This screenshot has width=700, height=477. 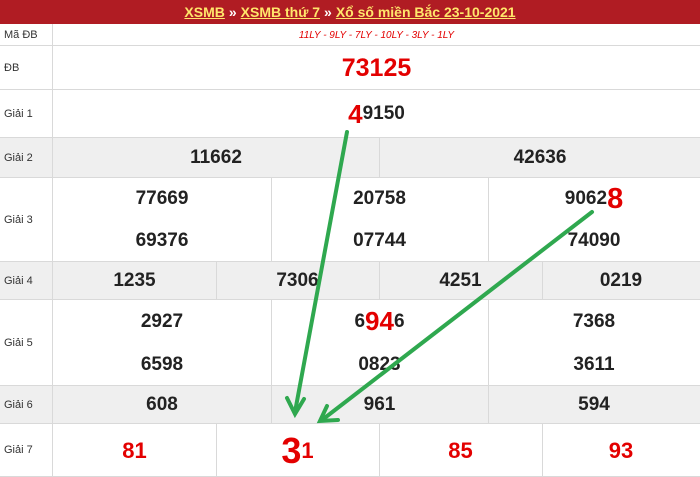 What do you see at coordinates (162, 198) in the screenshot?
I see `prize-3-value: 77669` at bounding box center [162, 198].